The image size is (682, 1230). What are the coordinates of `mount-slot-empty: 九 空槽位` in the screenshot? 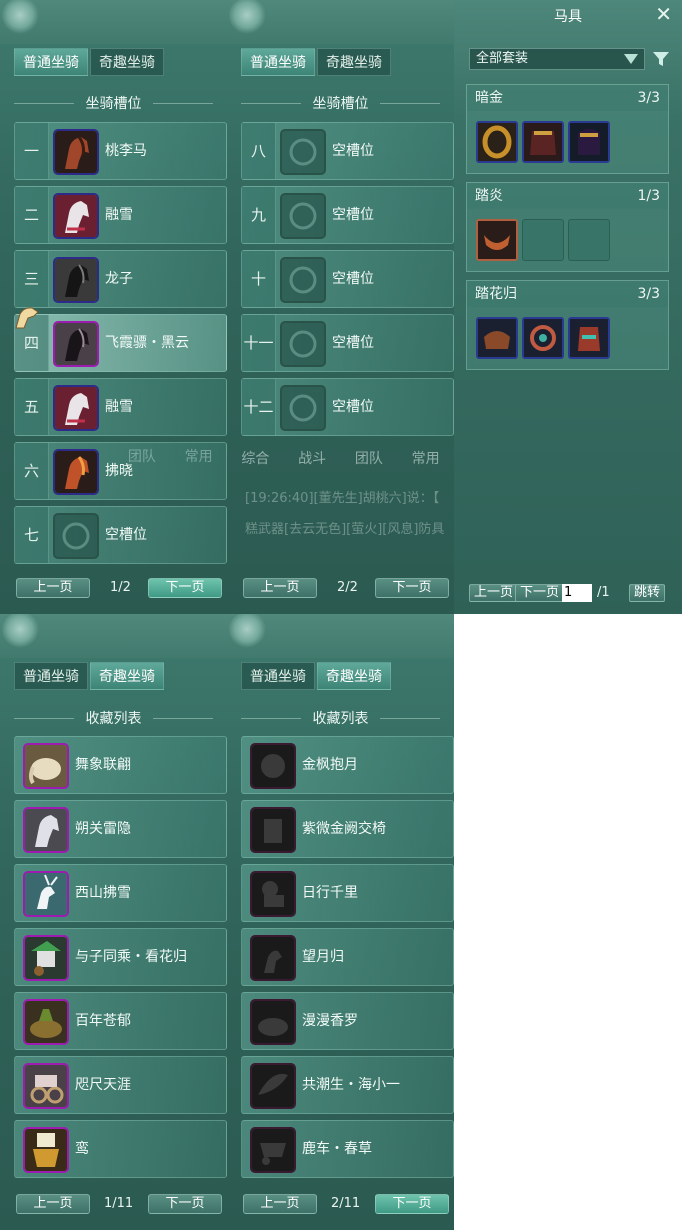 It's located at (347, 215).